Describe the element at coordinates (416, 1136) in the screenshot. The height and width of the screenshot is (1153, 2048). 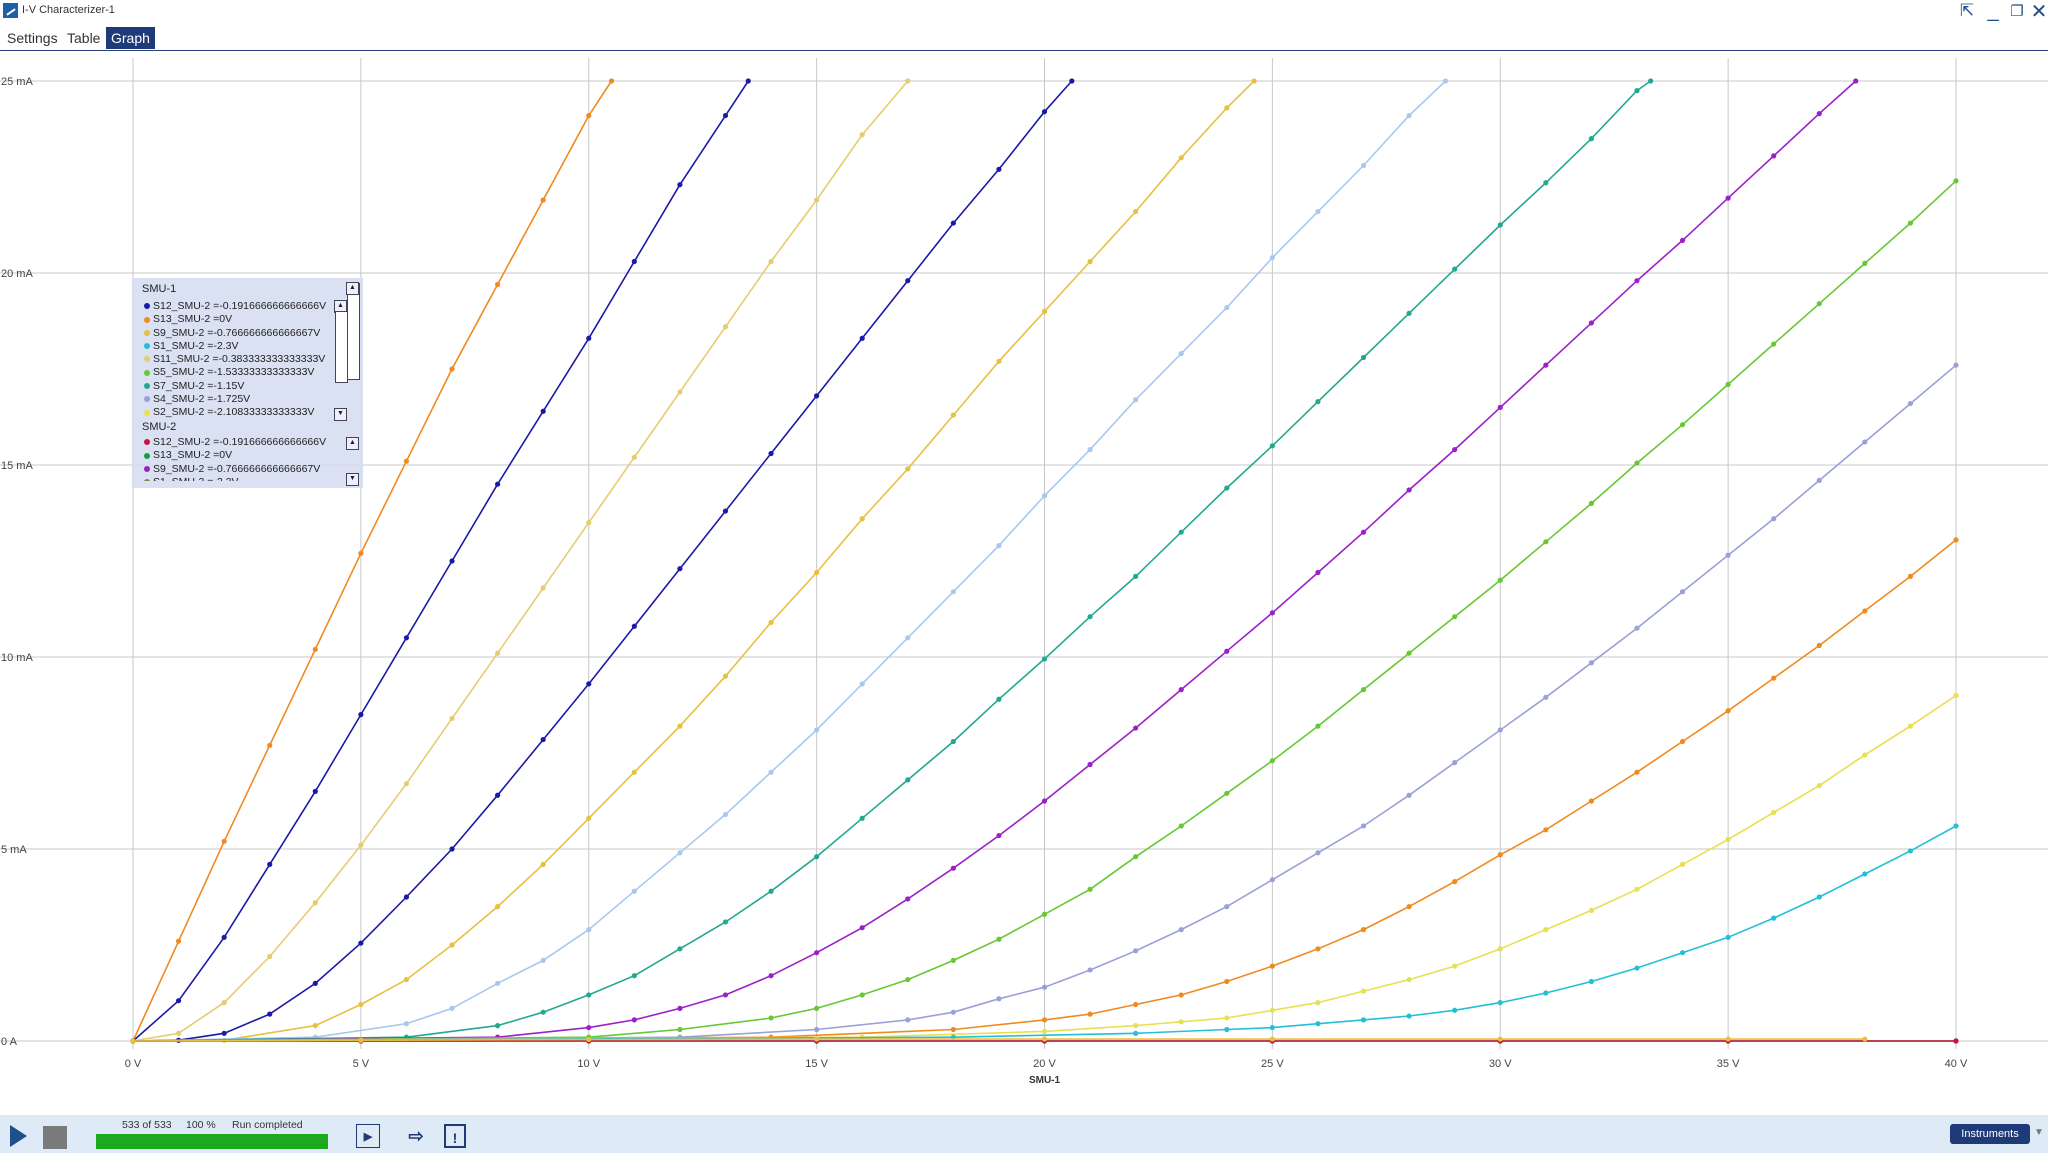
I see `export-icon: ⇨` at that location.